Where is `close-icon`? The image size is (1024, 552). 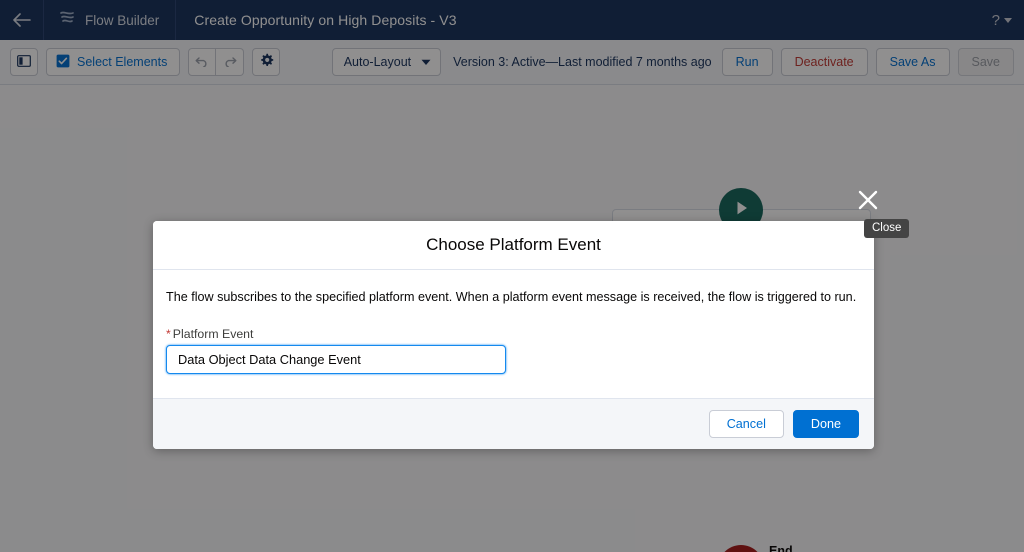 close-icon is located at coordinates (868, 202).